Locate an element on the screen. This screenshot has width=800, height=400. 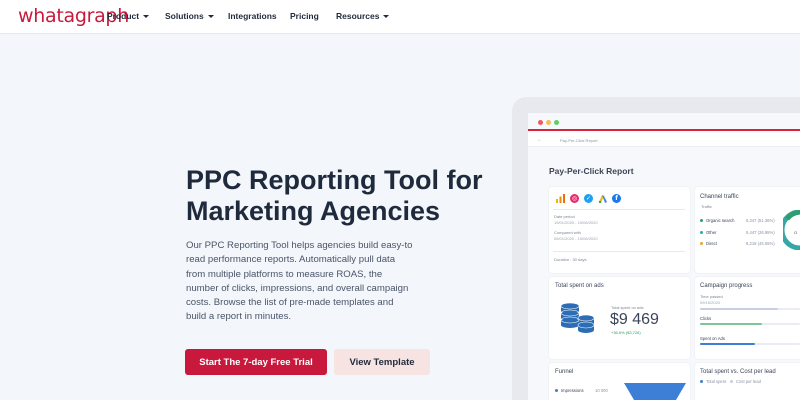
nav-item-integrations: Integrations is located at coordinates (252, 16).